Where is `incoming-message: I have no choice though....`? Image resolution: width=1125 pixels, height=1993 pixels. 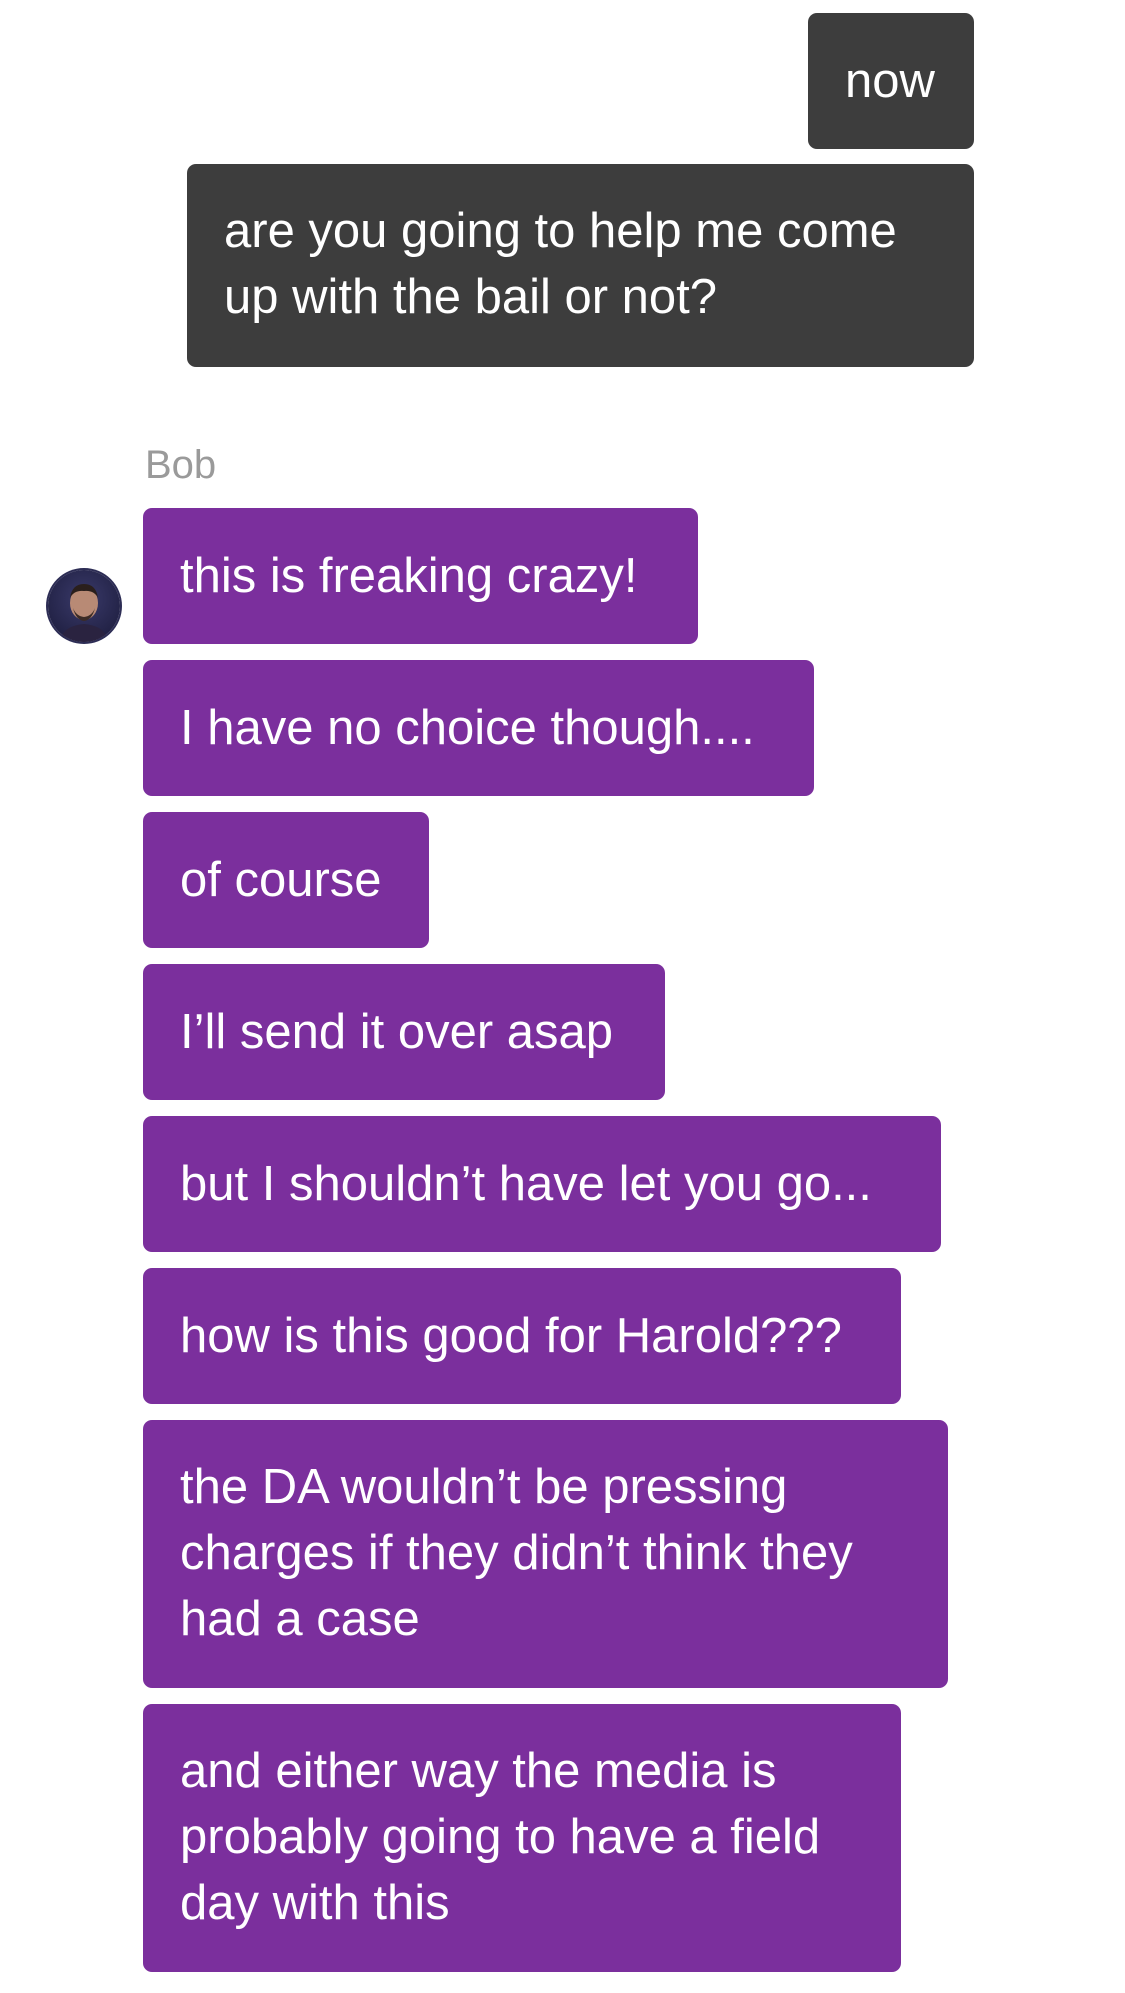
incoming-message: I have no choice though.... is located at coordinates (478, 728).